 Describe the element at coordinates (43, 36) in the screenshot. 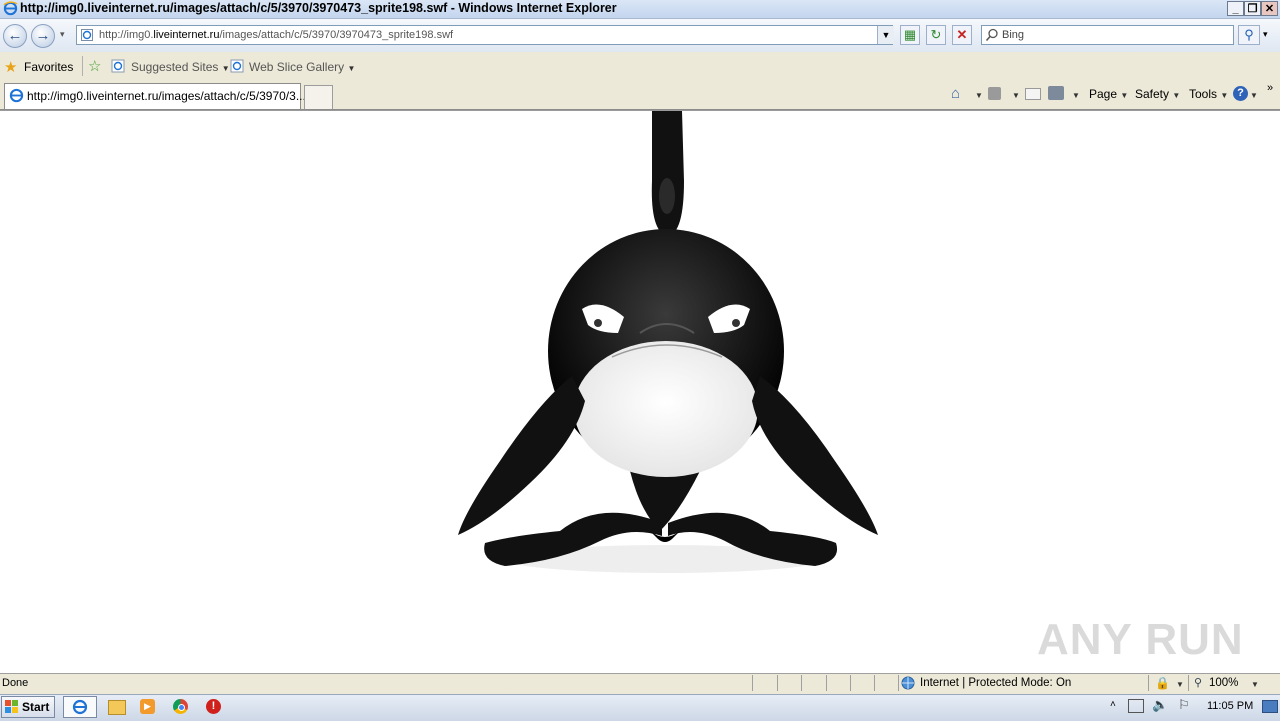

I see `forward-button: →` at that location.